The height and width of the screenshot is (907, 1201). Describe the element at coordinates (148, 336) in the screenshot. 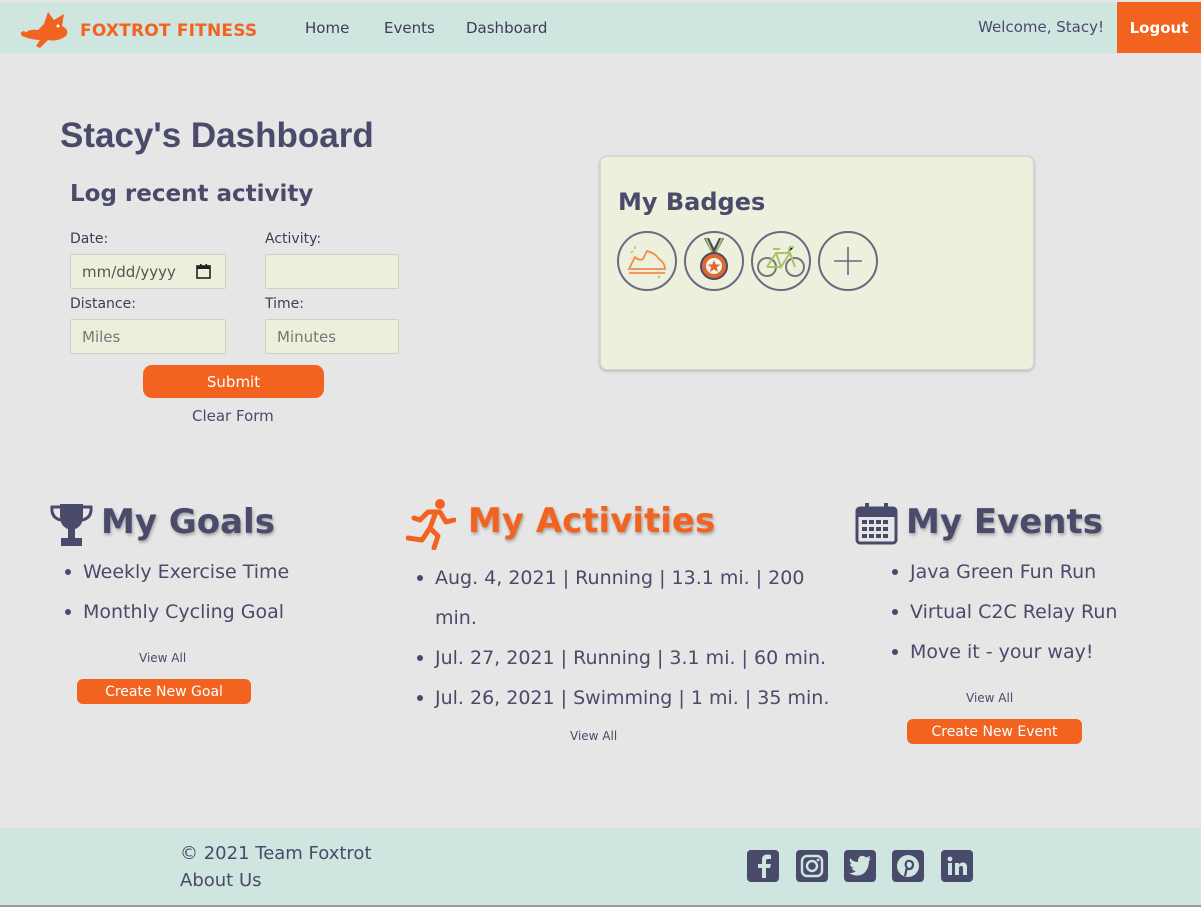

I see `distance-input: Miles` at that location.